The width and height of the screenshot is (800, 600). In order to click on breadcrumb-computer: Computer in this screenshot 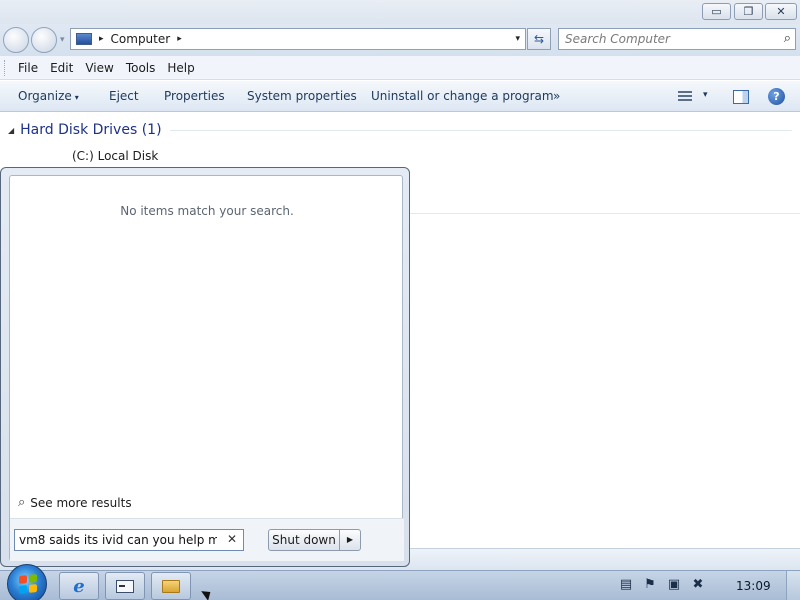, I will do `click(141, 39)`.